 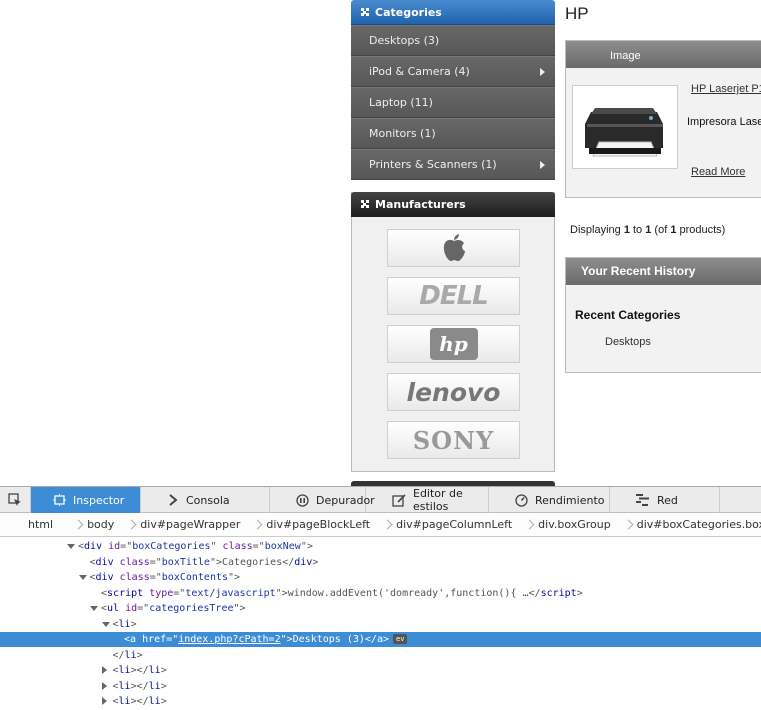 I want to click on dell-logo-text: DELL, so click(x=453, y=296).